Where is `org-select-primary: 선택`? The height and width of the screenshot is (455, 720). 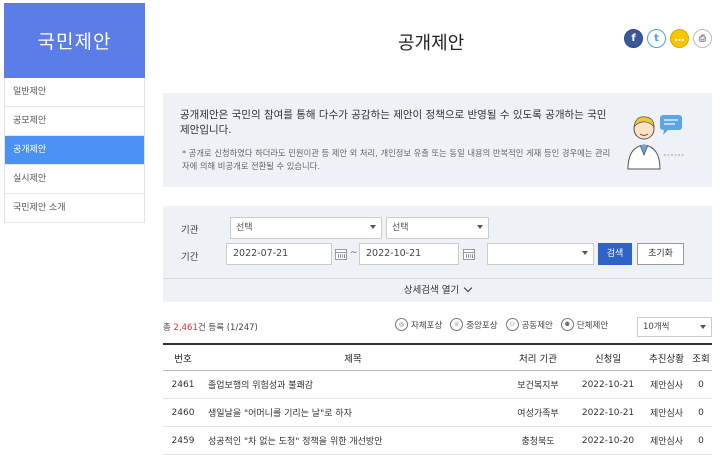 org-select-primary: 선택 is located at coordinates (306, 228).